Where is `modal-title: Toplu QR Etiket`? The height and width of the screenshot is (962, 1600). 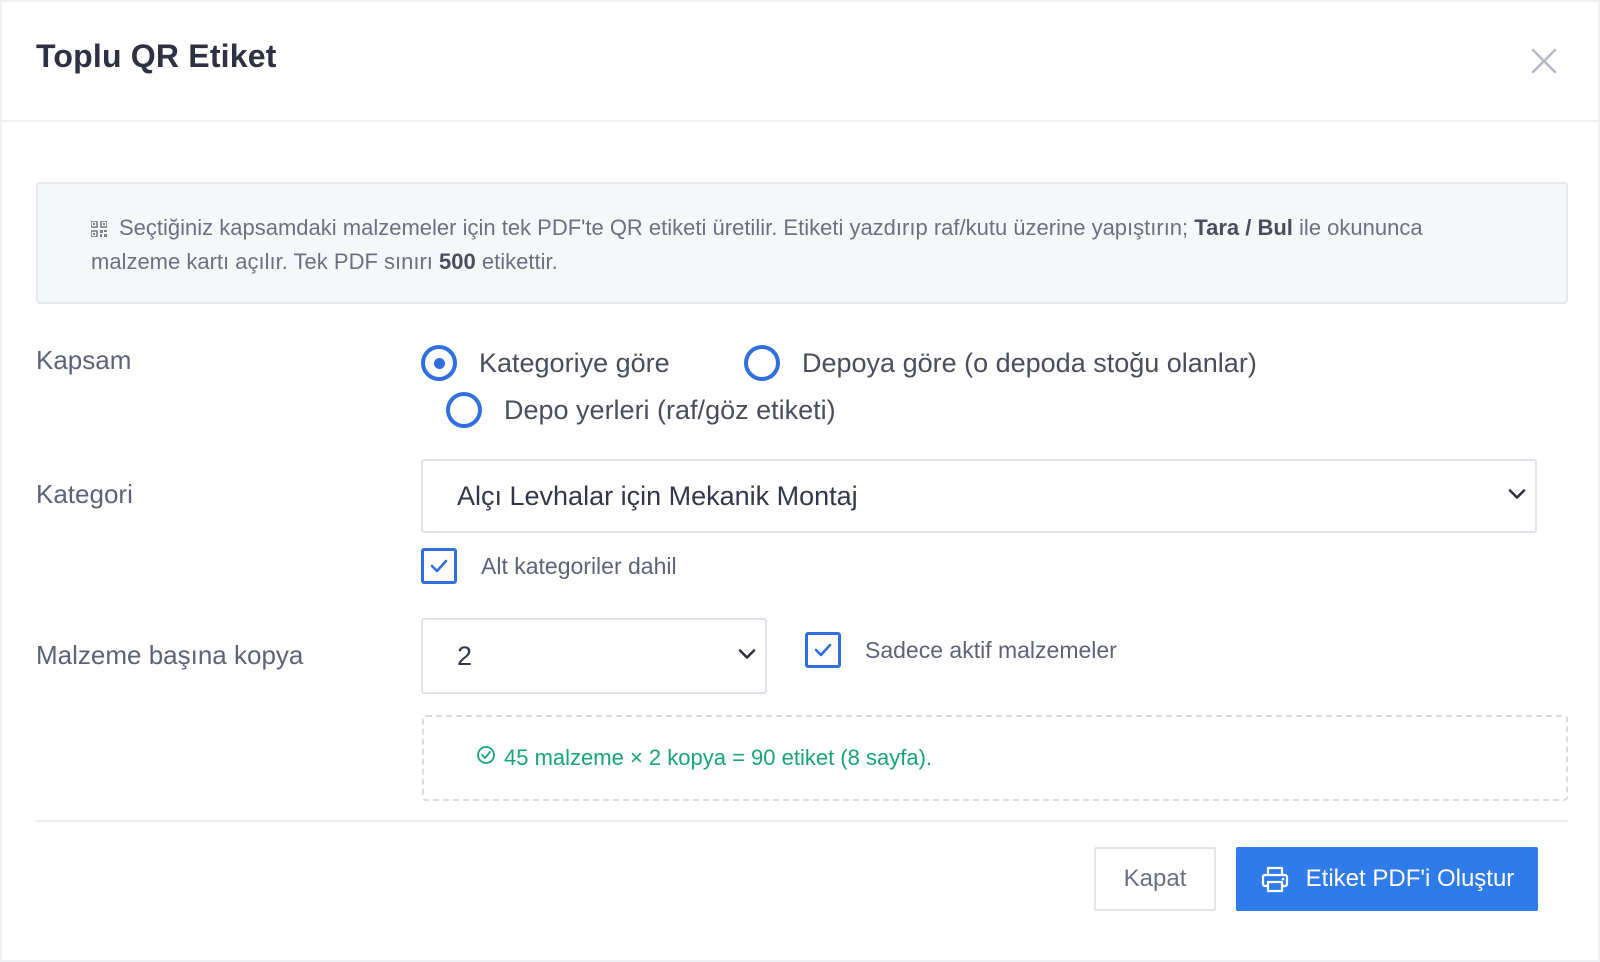 modal-title: Toplu QR Etiket is located at coordinates (156, 56).